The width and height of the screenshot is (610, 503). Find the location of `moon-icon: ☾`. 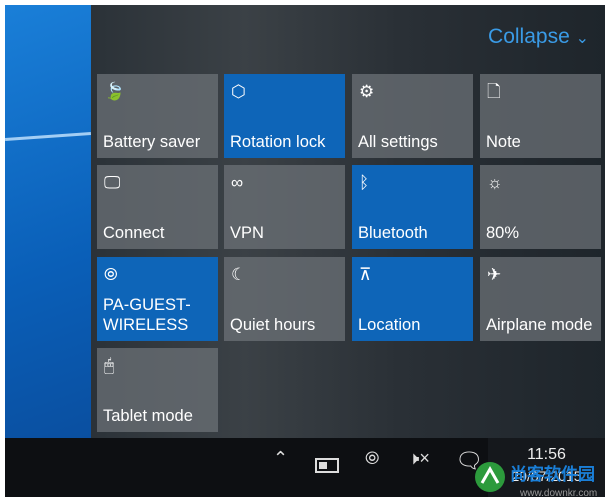

moon-icon: ☾ is located at coordinates (239, 274).